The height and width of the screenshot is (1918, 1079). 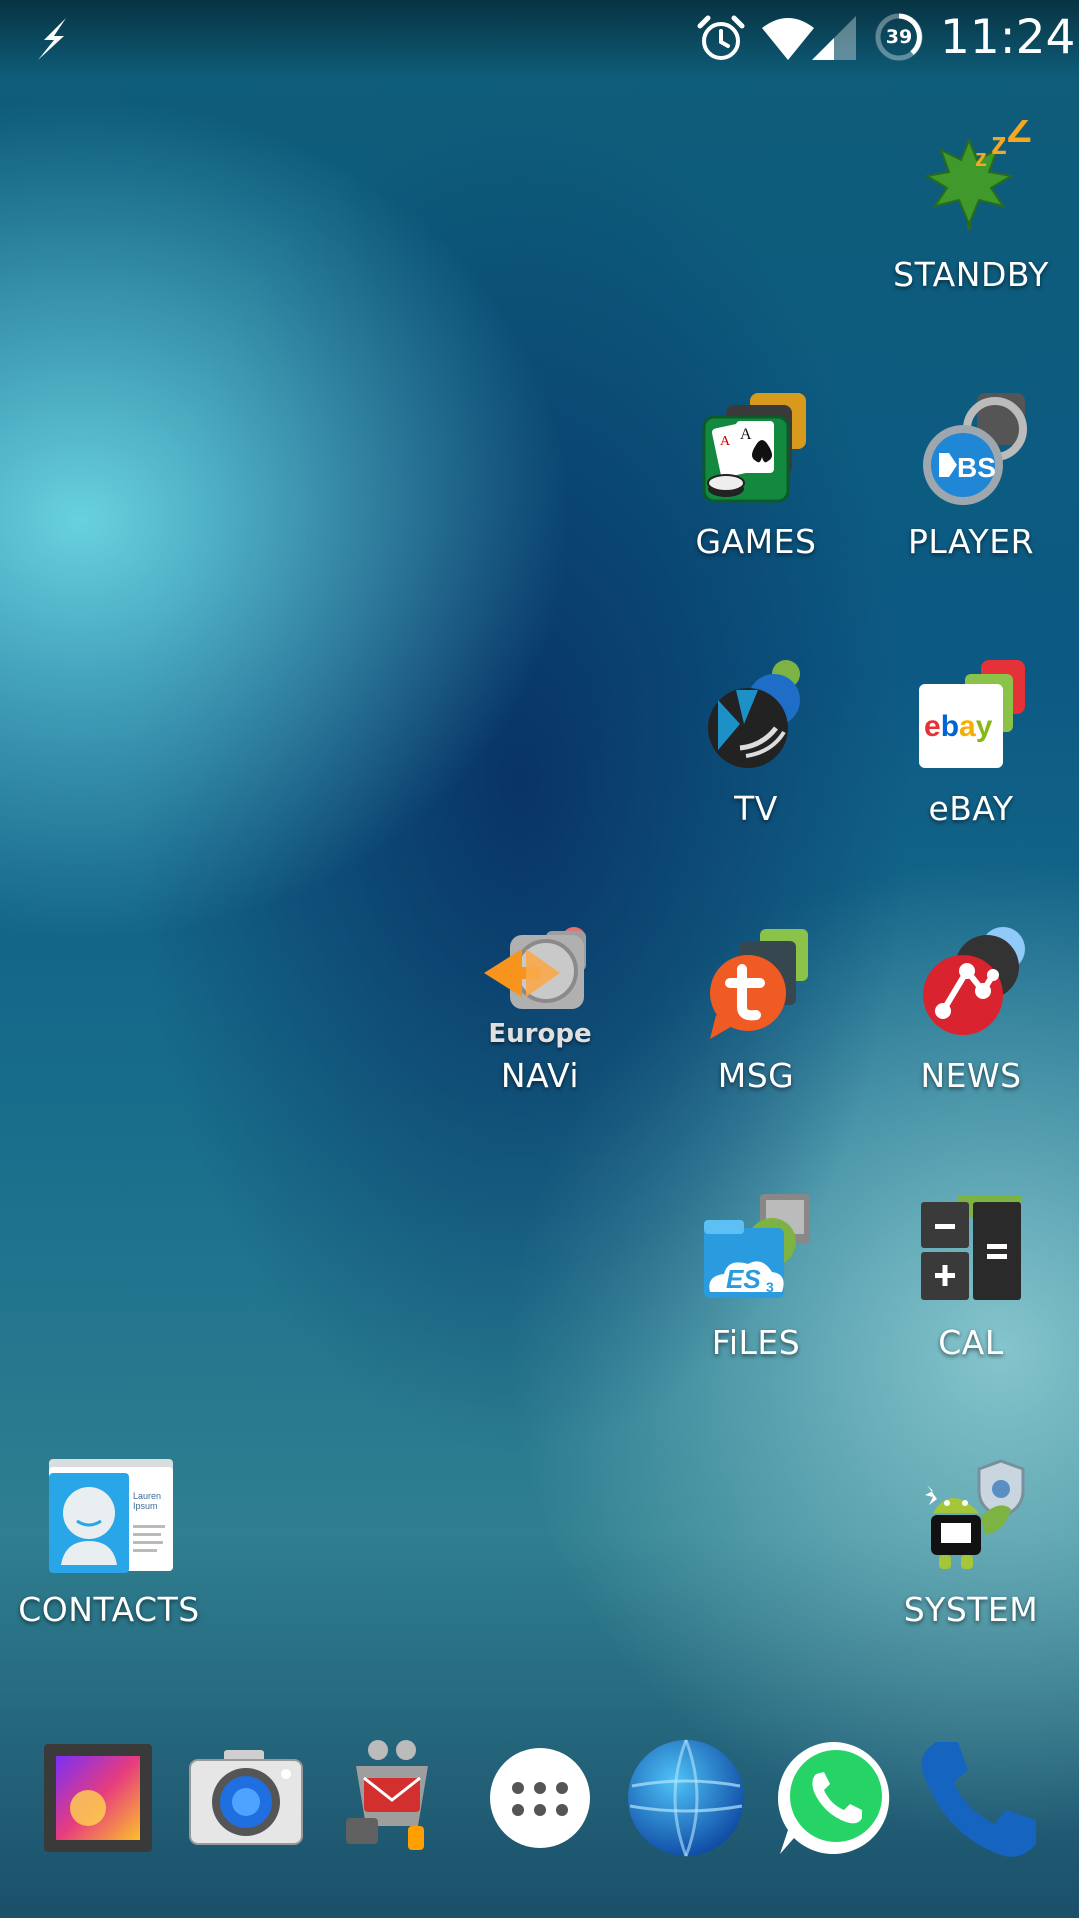 I want to click on alarm-icon, so click(x=721, y=37).